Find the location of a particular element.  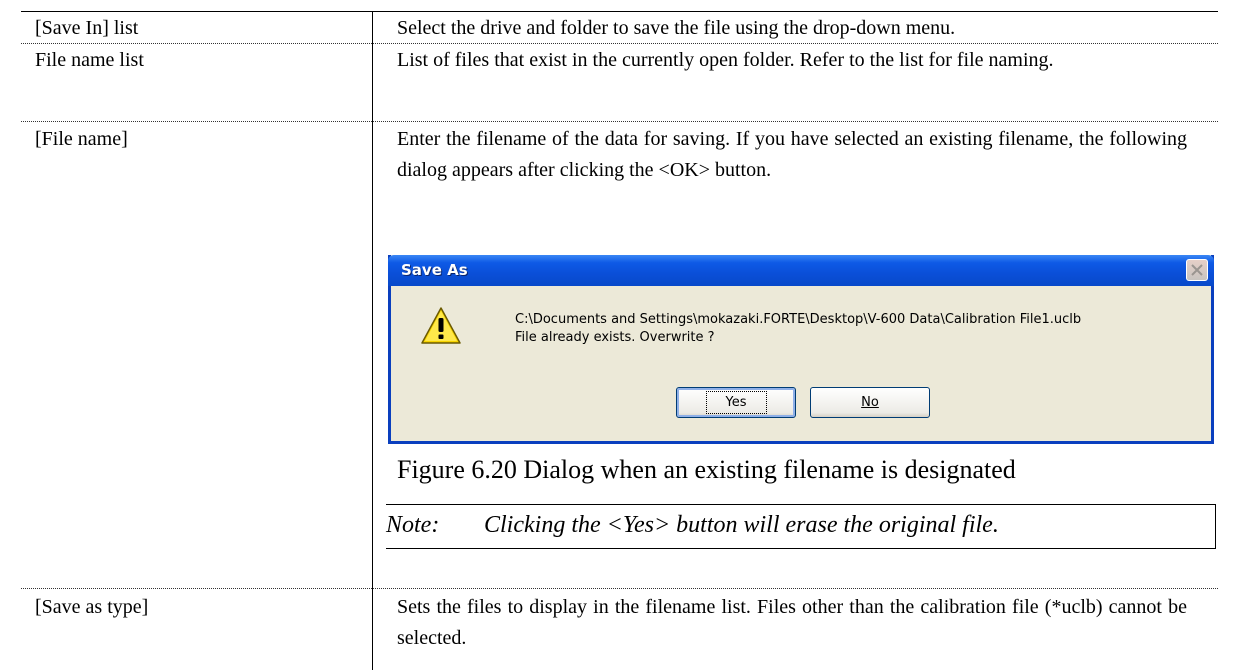

no-button-label: No is located at coordinates (870, 402).